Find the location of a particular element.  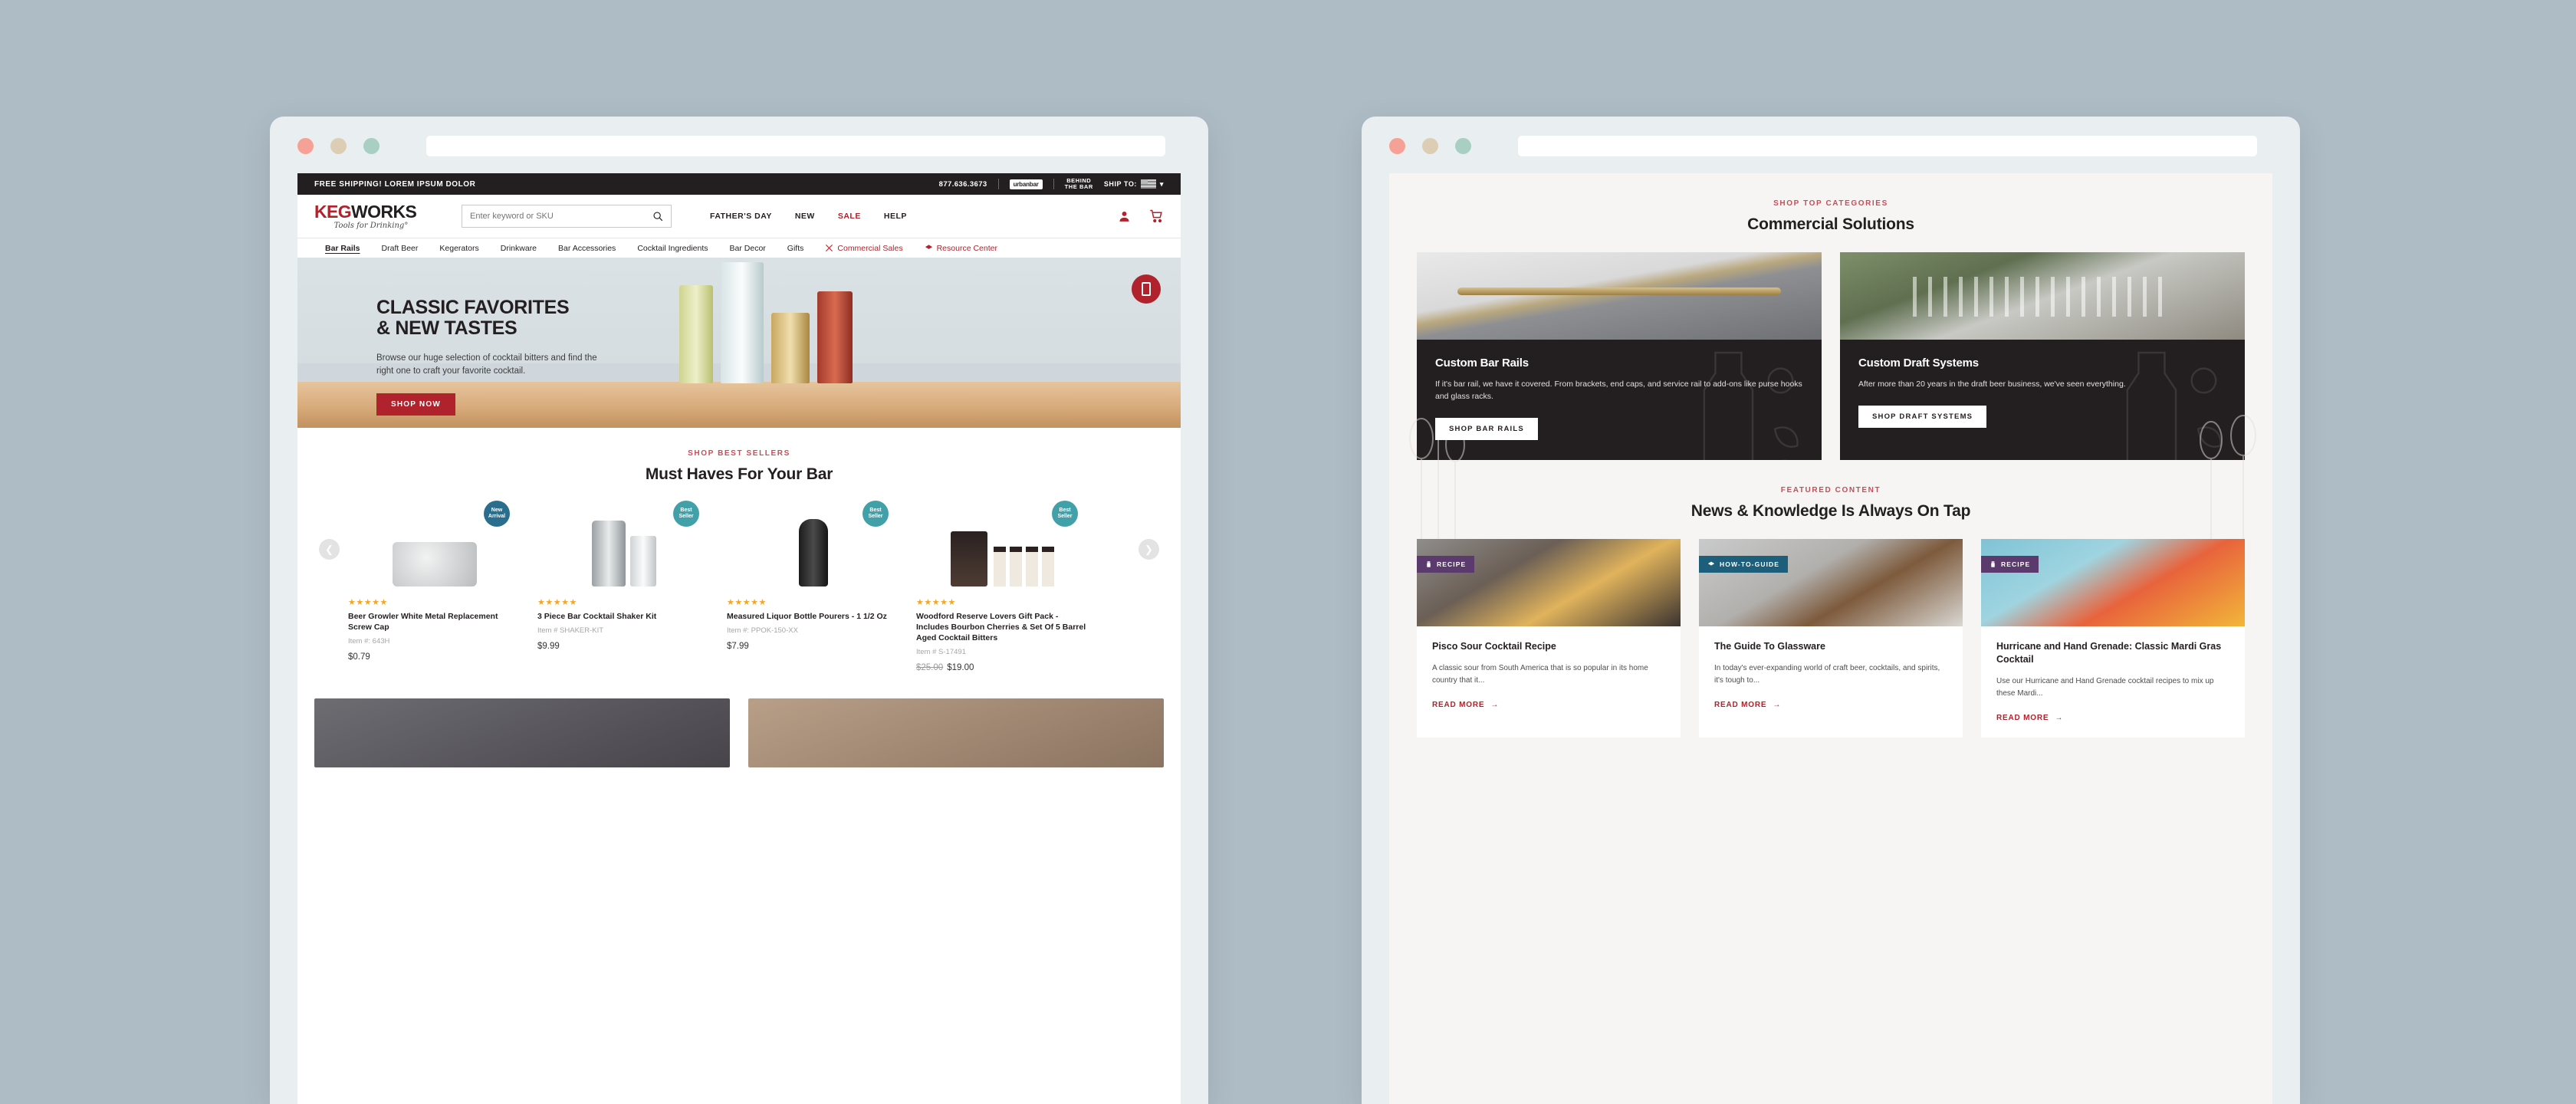

urbanbar-logo: urbanbar is located at coordinates (1026, 184).